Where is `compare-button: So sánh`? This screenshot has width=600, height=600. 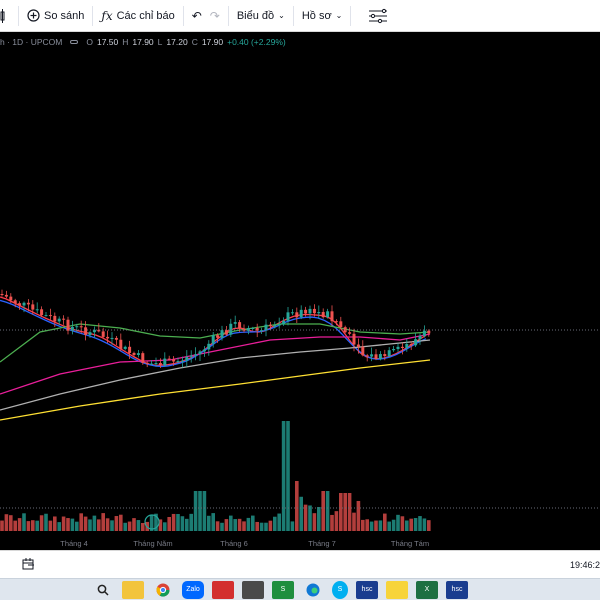
compare-button: So sánh is located at coordinates (55, 16).